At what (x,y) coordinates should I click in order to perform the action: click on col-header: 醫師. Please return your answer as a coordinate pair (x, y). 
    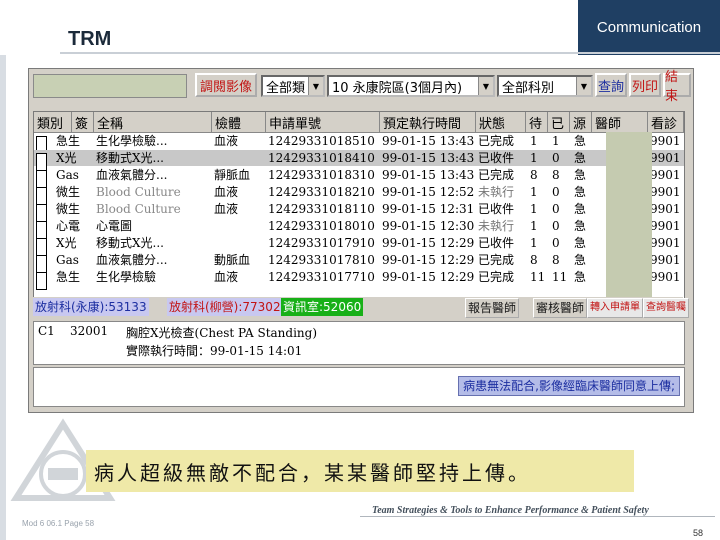
    Looking at the image, I should click on (620, 122).